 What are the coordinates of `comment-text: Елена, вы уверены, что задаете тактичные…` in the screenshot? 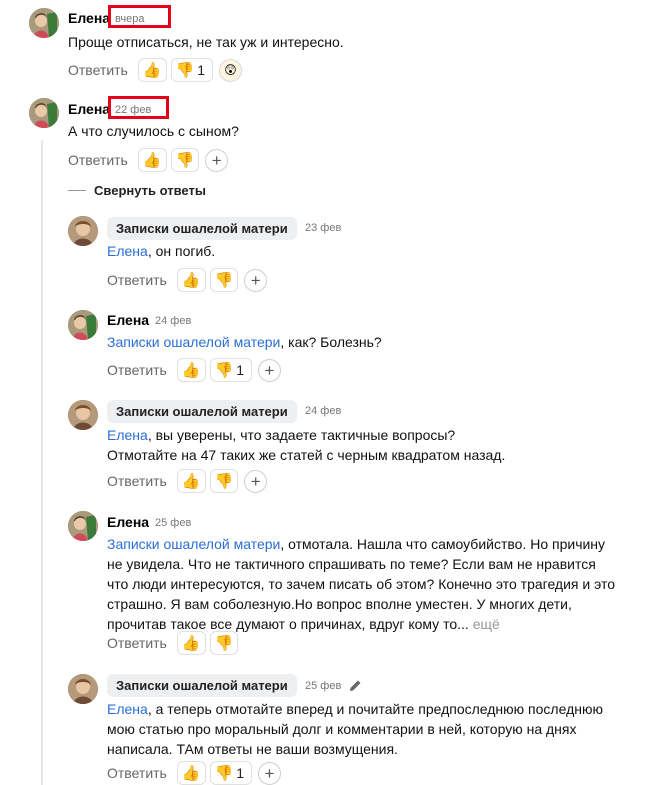 It's located at (367, 445).